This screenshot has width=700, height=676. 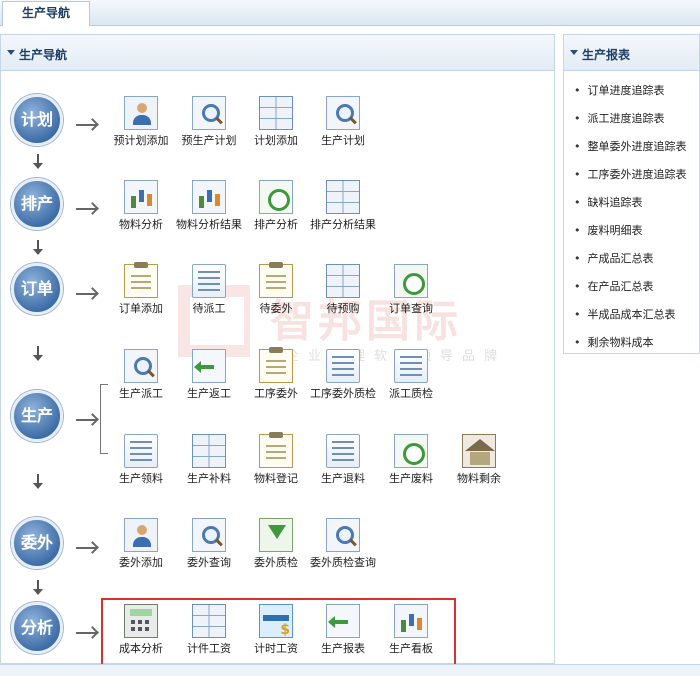 I want to click on module-production-rework: 生产返工, so click(x=209, y=374).